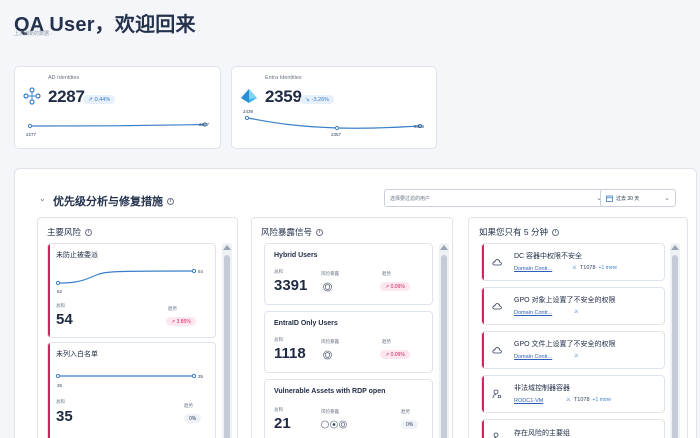  Describe the element at coordinates (66, 96) in the screenshot. I see `ad-identities-value: 2287` at that location.